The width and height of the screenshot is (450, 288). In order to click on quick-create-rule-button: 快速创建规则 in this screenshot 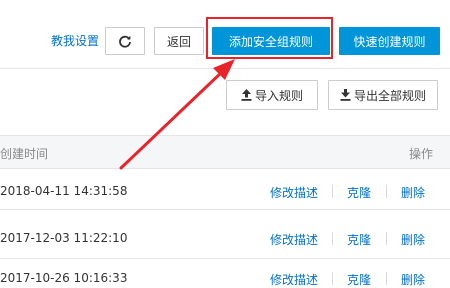, I will do `click(389, 41)`.